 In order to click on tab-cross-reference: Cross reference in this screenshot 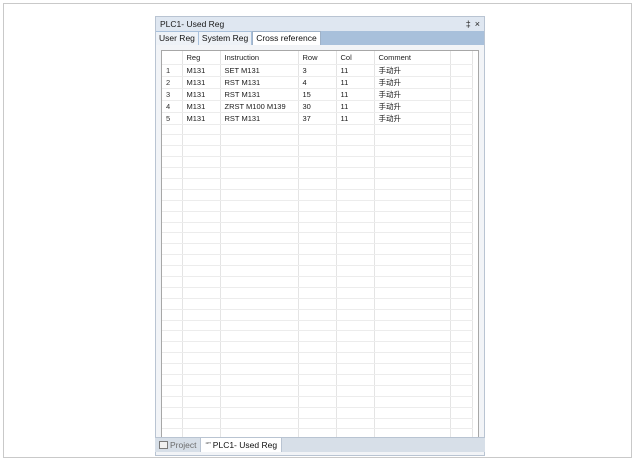, I will do `click(286, 38)`.